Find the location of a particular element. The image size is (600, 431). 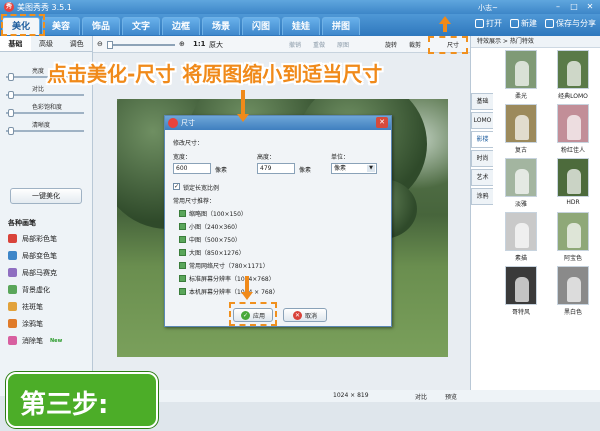

tab-text: 文字 is located at coordinates (141, 26).